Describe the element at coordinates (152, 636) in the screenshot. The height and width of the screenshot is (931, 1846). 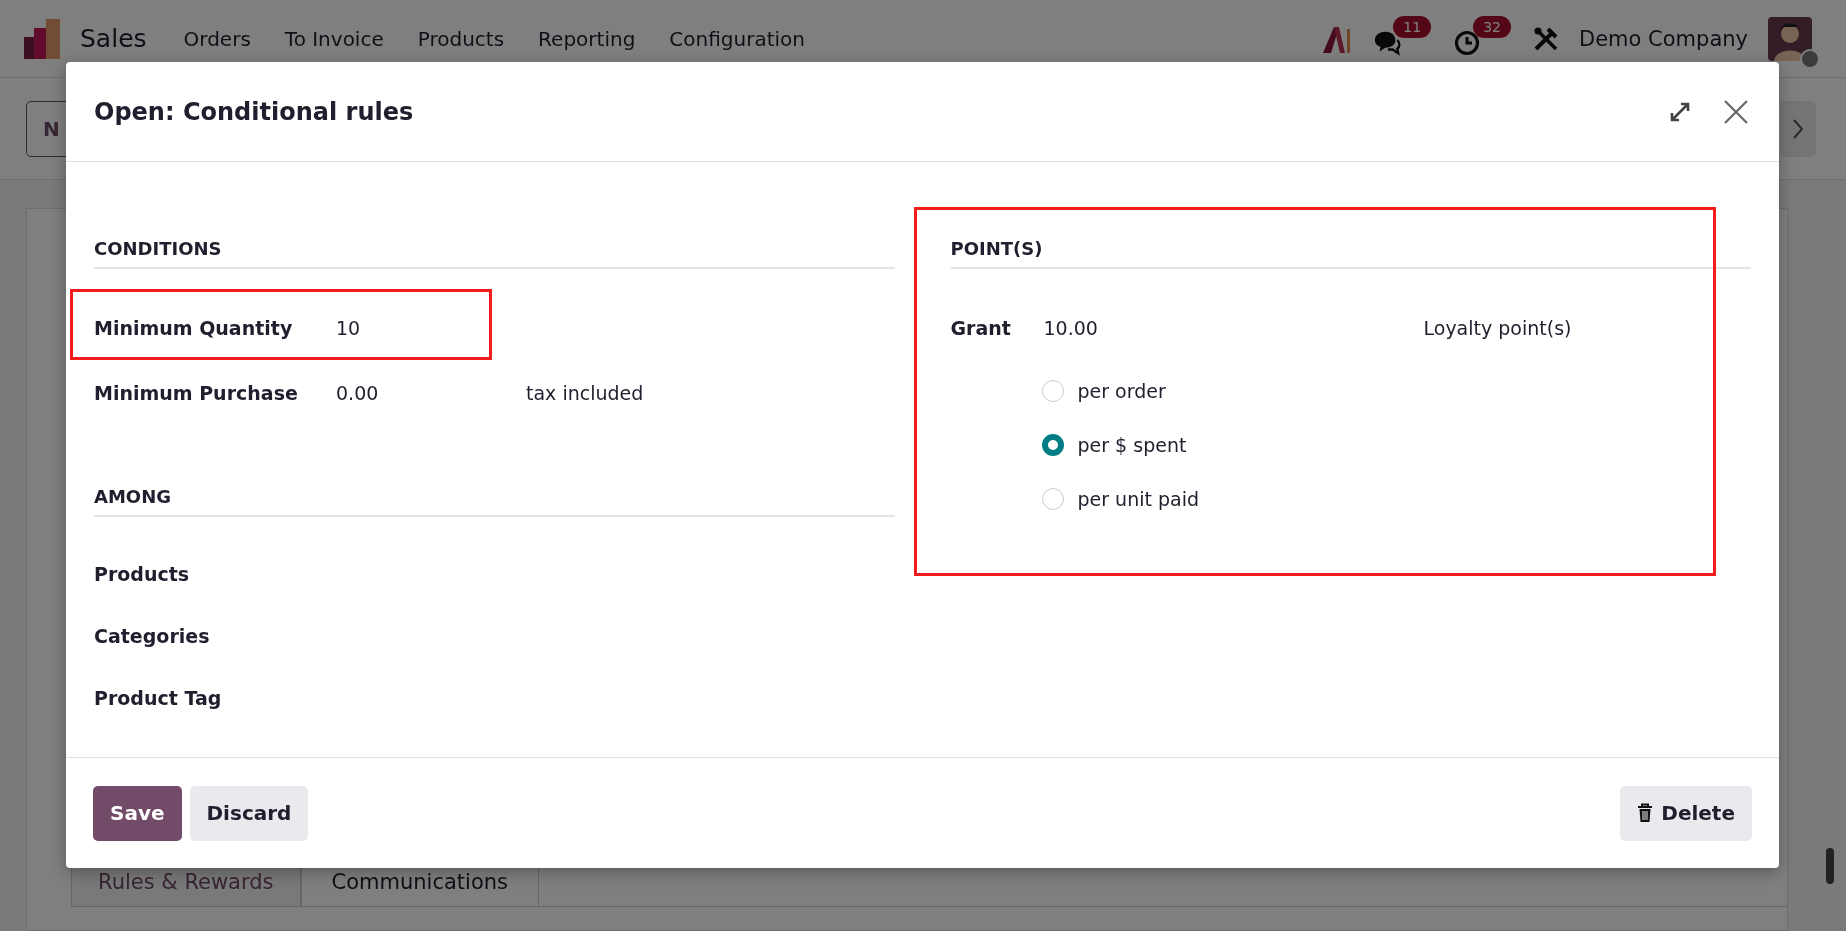
I see `field-label: Categories` at that location.